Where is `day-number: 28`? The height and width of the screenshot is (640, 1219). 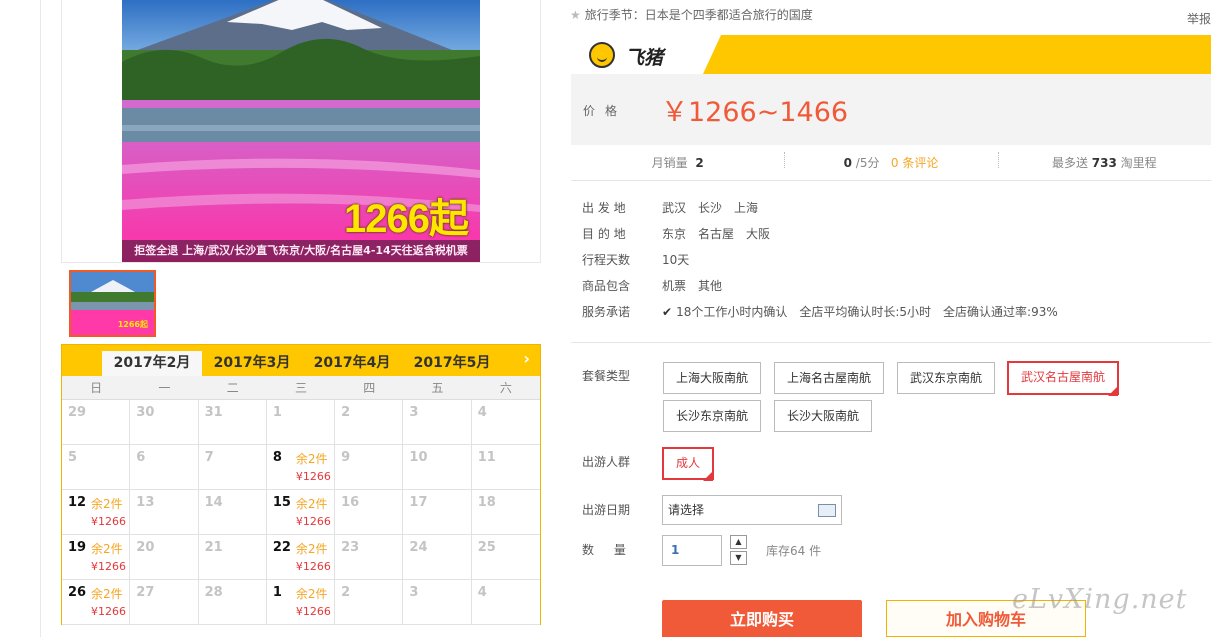
day-number: 28 is located at coordinates (213, 592).